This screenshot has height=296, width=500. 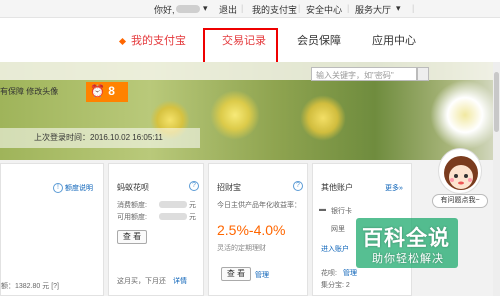 What do you see at coordinates (364, 74) in the screenshot?
I see `search-input: 输入关键字，如"密码"` at bounding box center [364, 74].